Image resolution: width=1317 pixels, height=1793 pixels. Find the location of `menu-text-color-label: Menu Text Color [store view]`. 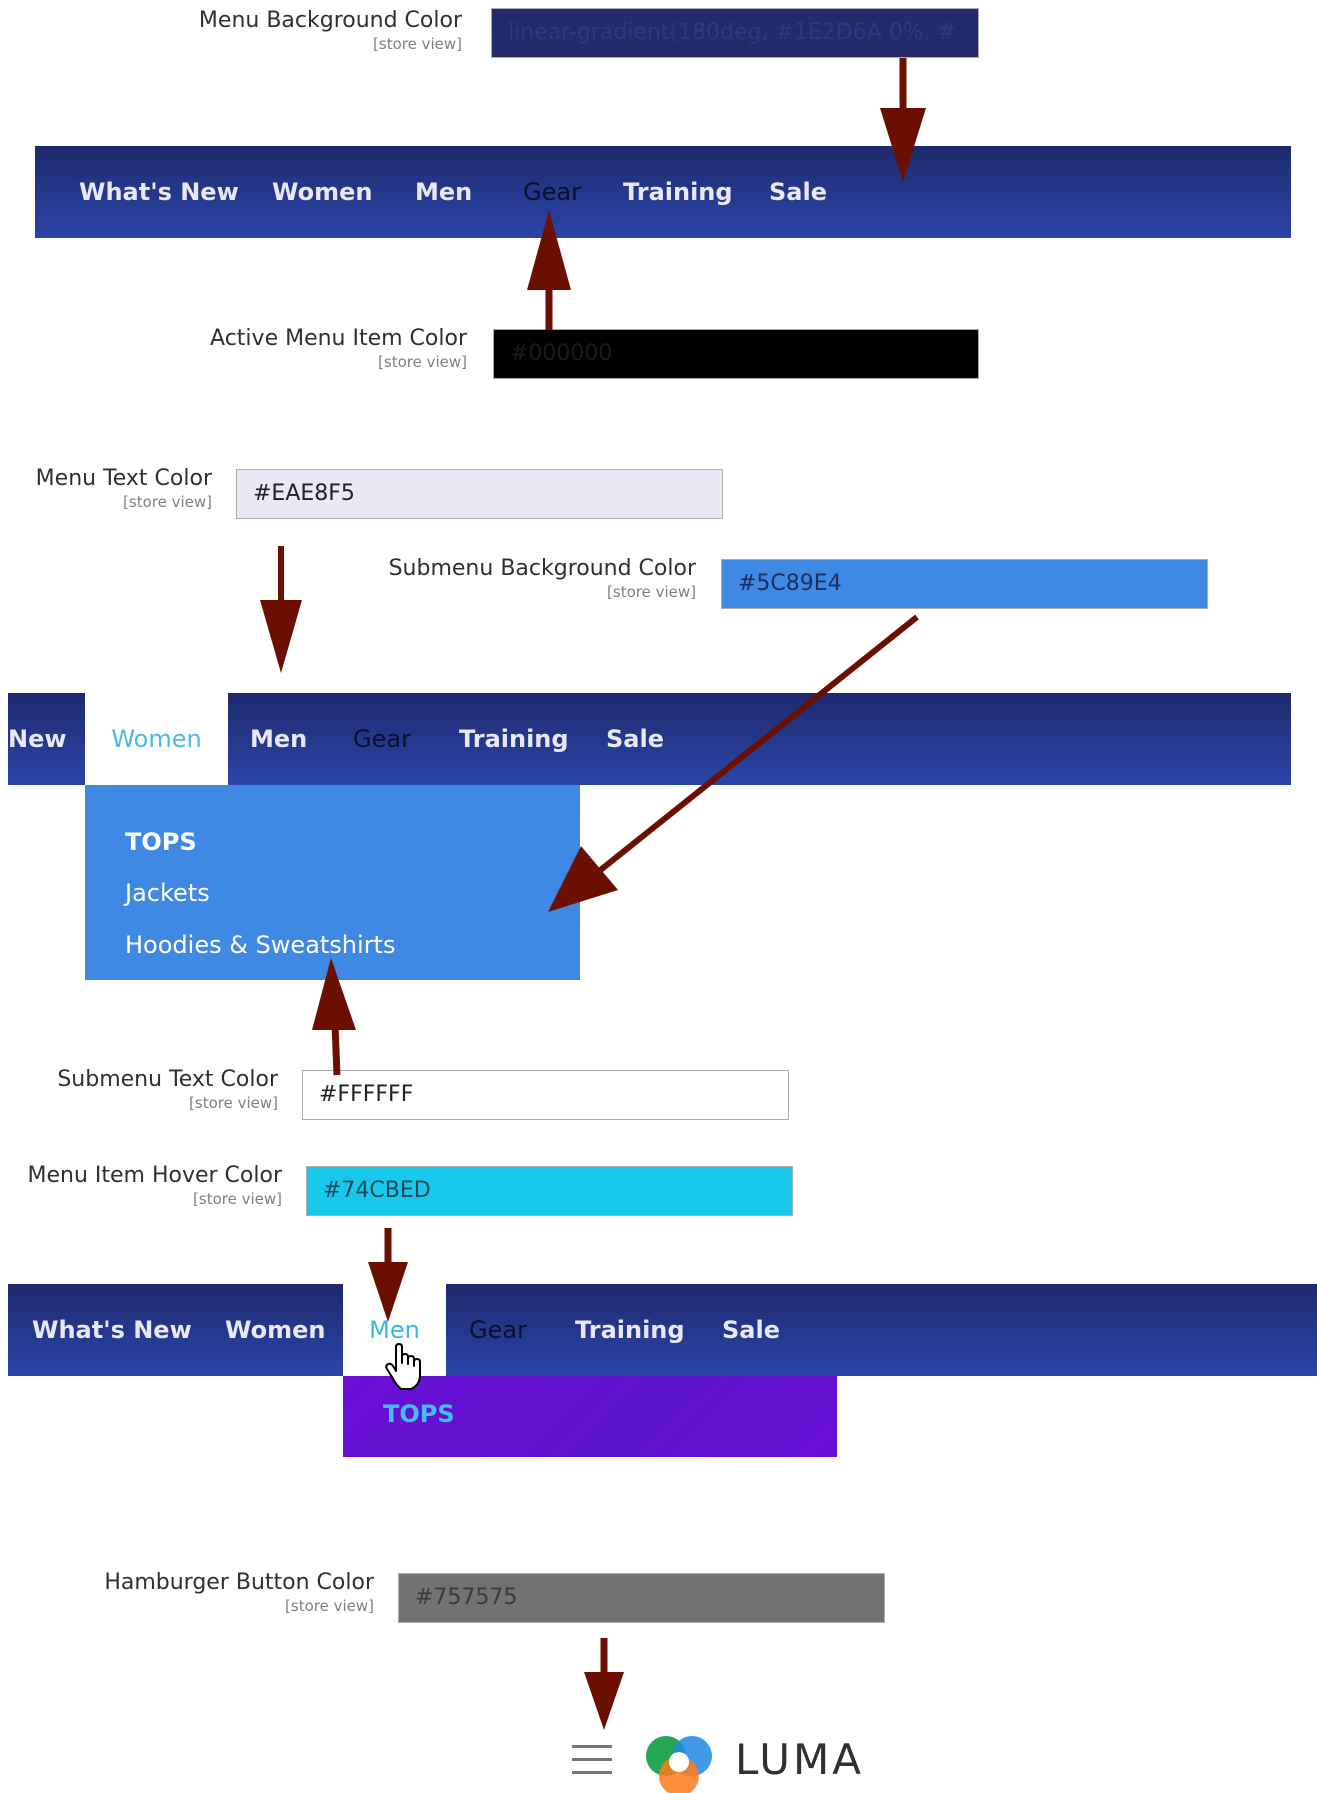

menu-text-color-label: Menu Text Color [store view] is located at coordinates (111, 488).